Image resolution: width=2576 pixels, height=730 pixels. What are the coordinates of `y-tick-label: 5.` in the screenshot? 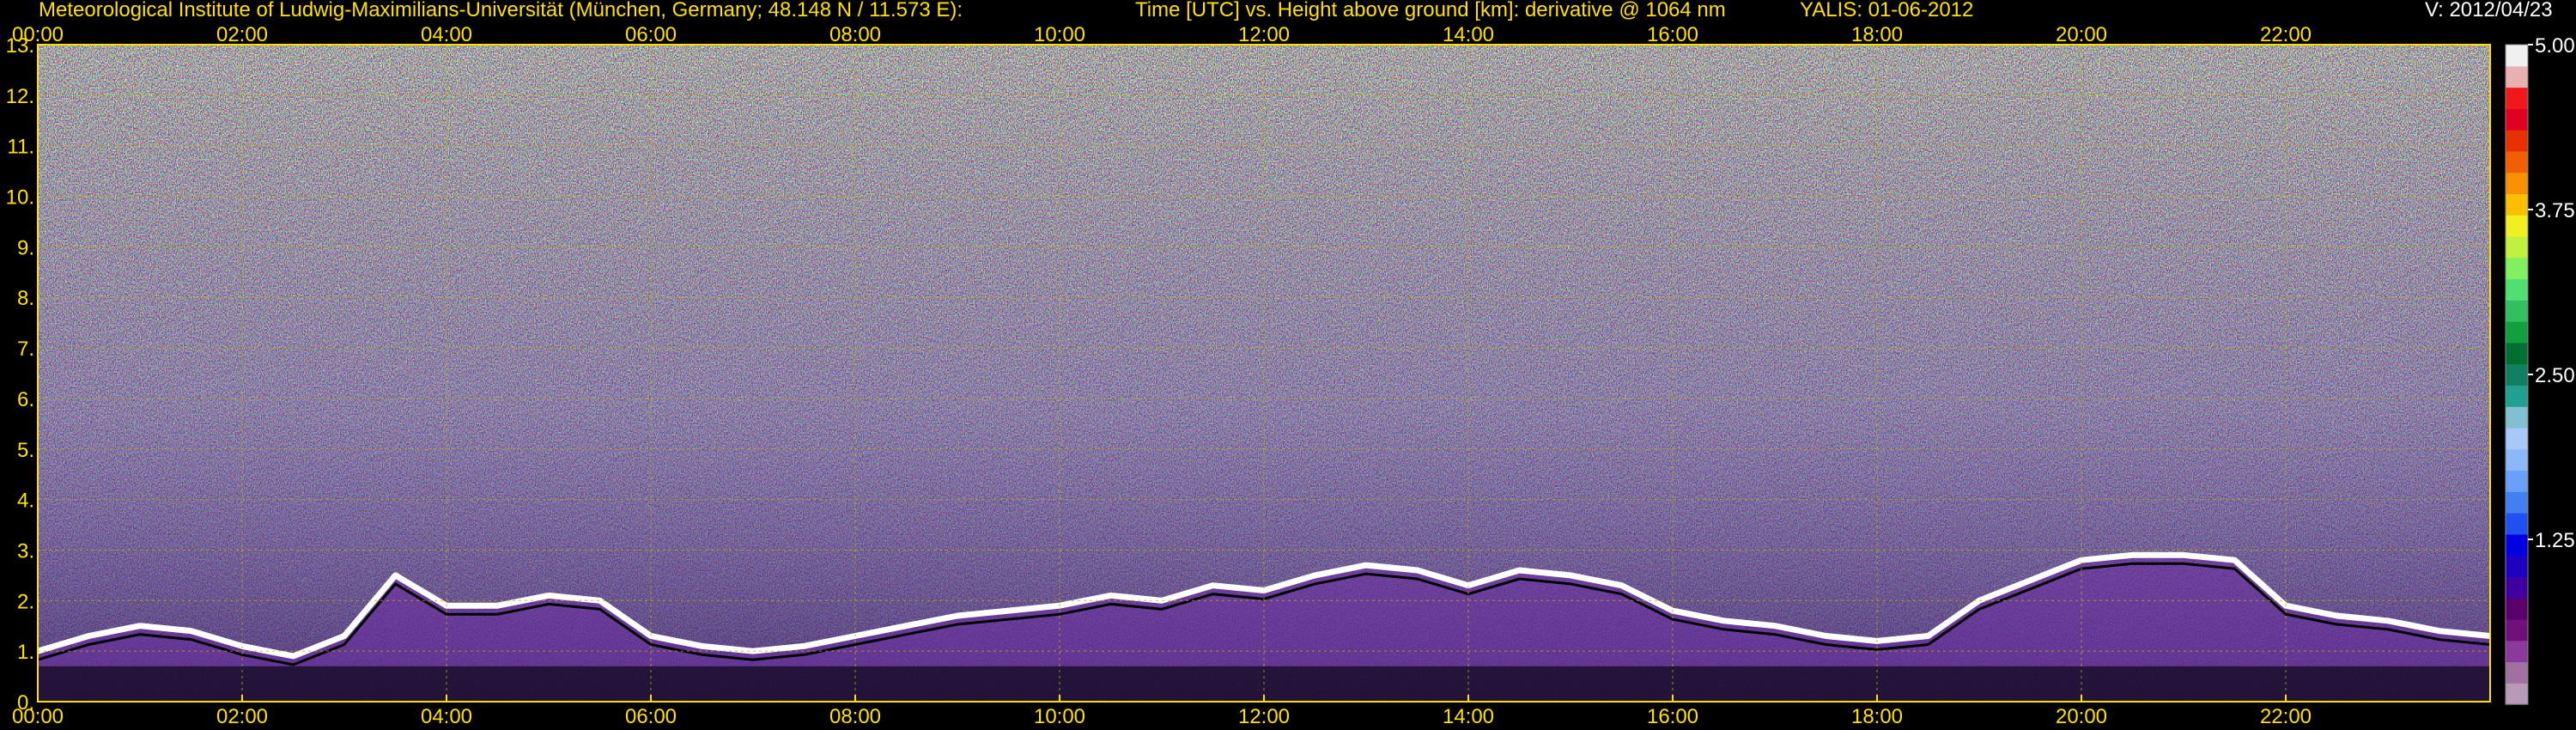 It's located at (25, 450).